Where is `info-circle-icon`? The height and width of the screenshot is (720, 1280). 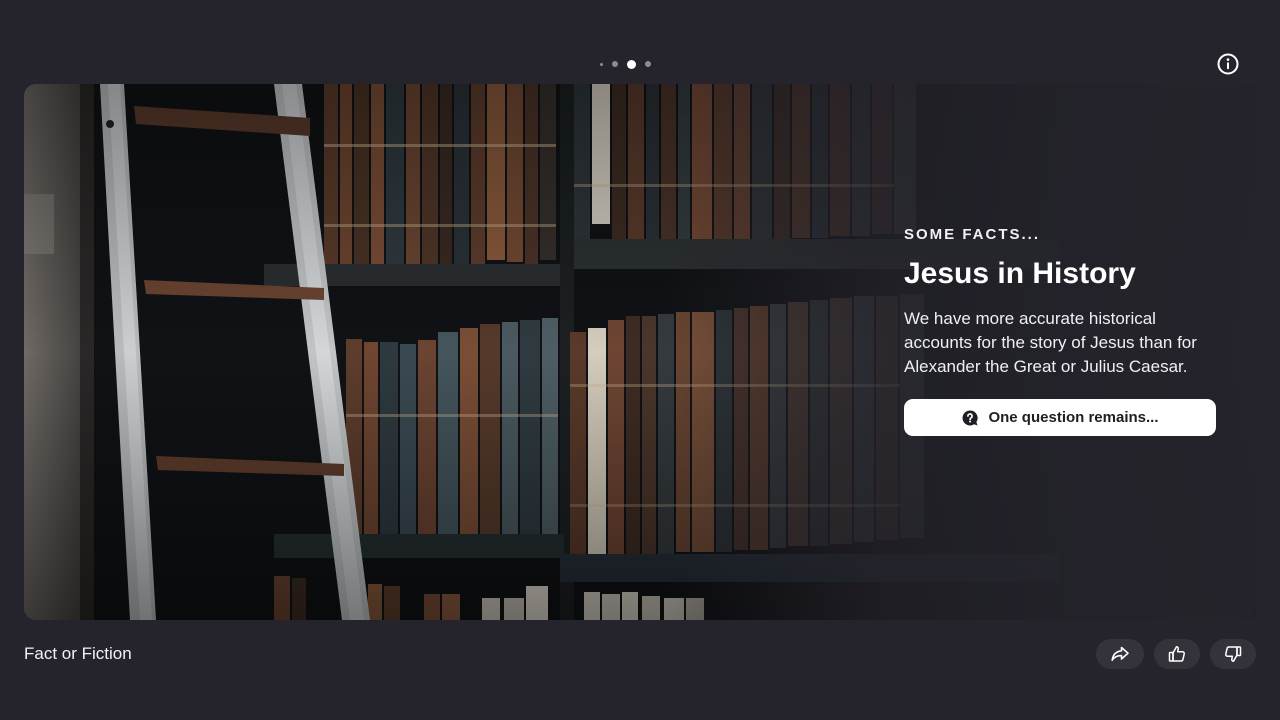 info-circle-icon is located at coordinates (1228, 64).